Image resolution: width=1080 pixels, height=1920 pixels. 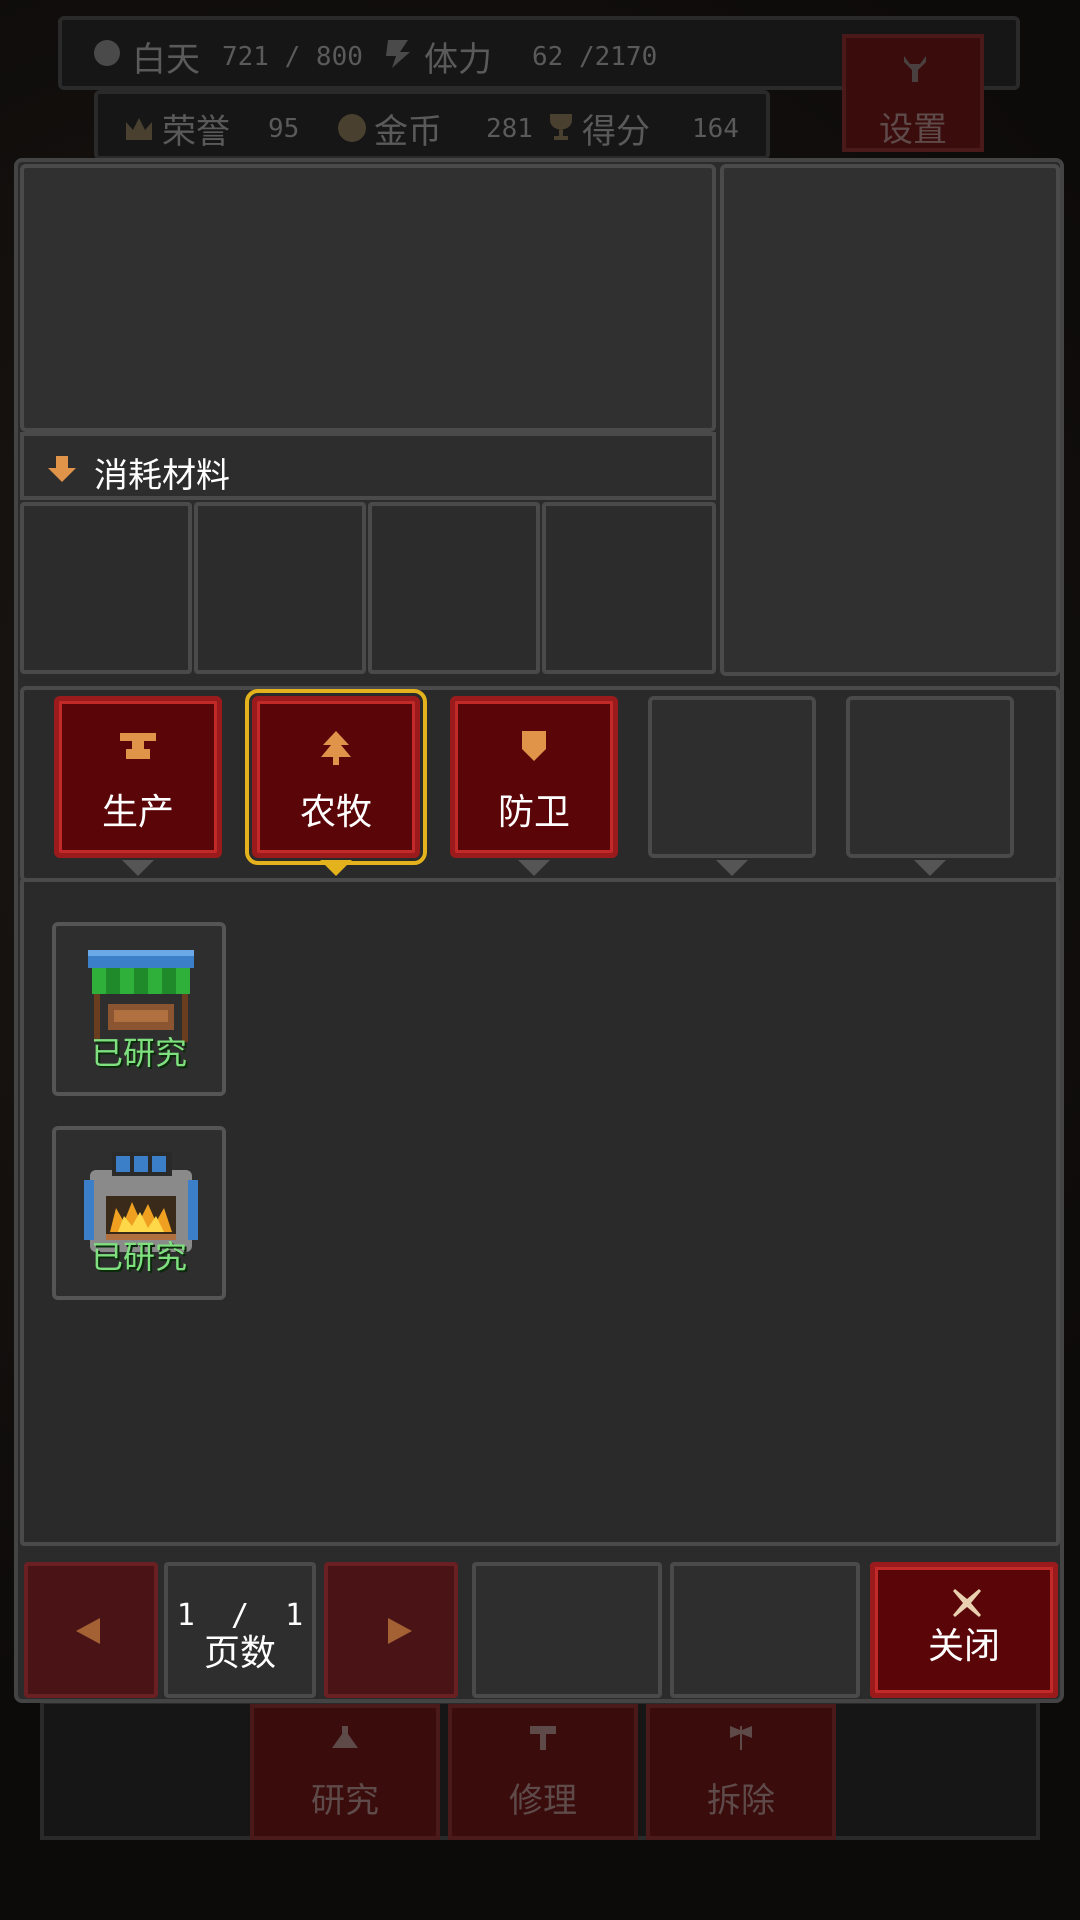 What do you see at coordinates (368, 466) in the screenshot?
I see `materials-header: 消耗材料` at bounding box center [368, 466].